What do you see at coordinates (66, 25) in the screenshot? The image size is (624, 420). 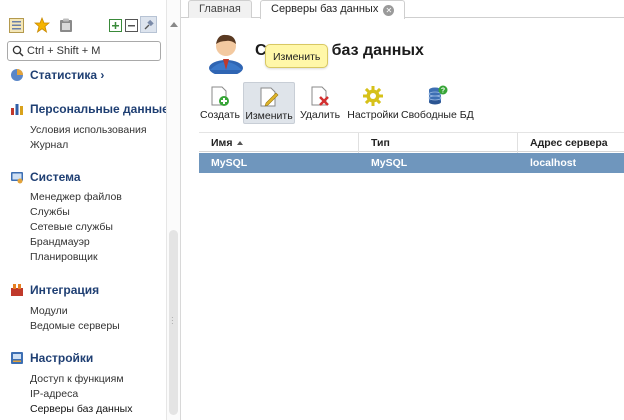 I see `clipboard-icon` at bounding box center [66, 25].